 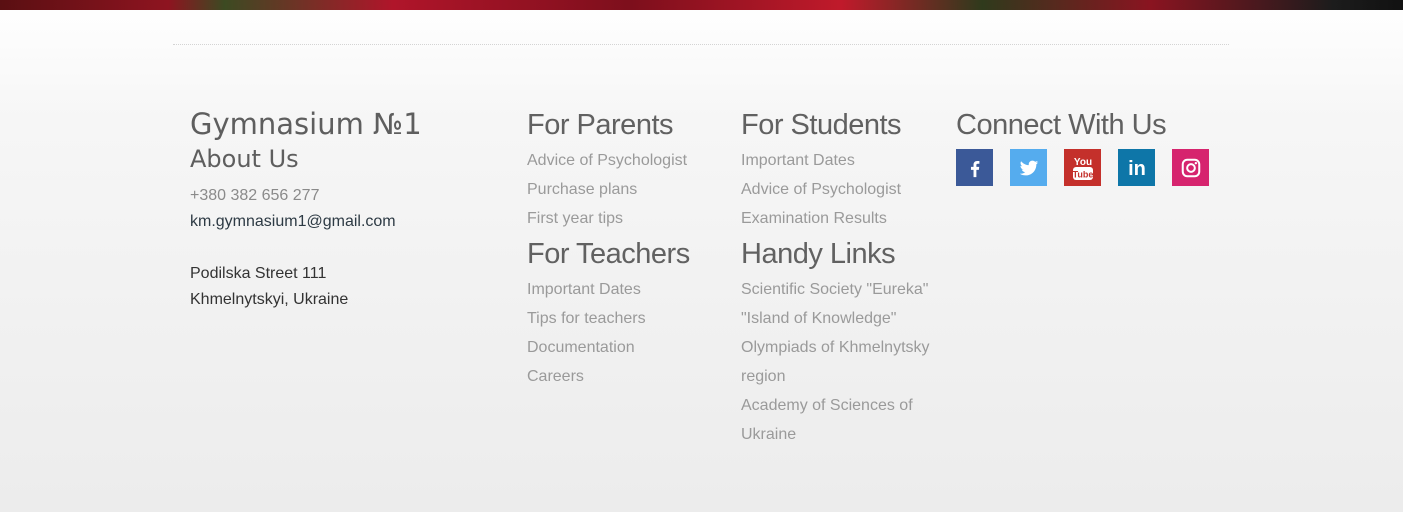 I want to click on instagram-icon, so click(x=1190, y=167).